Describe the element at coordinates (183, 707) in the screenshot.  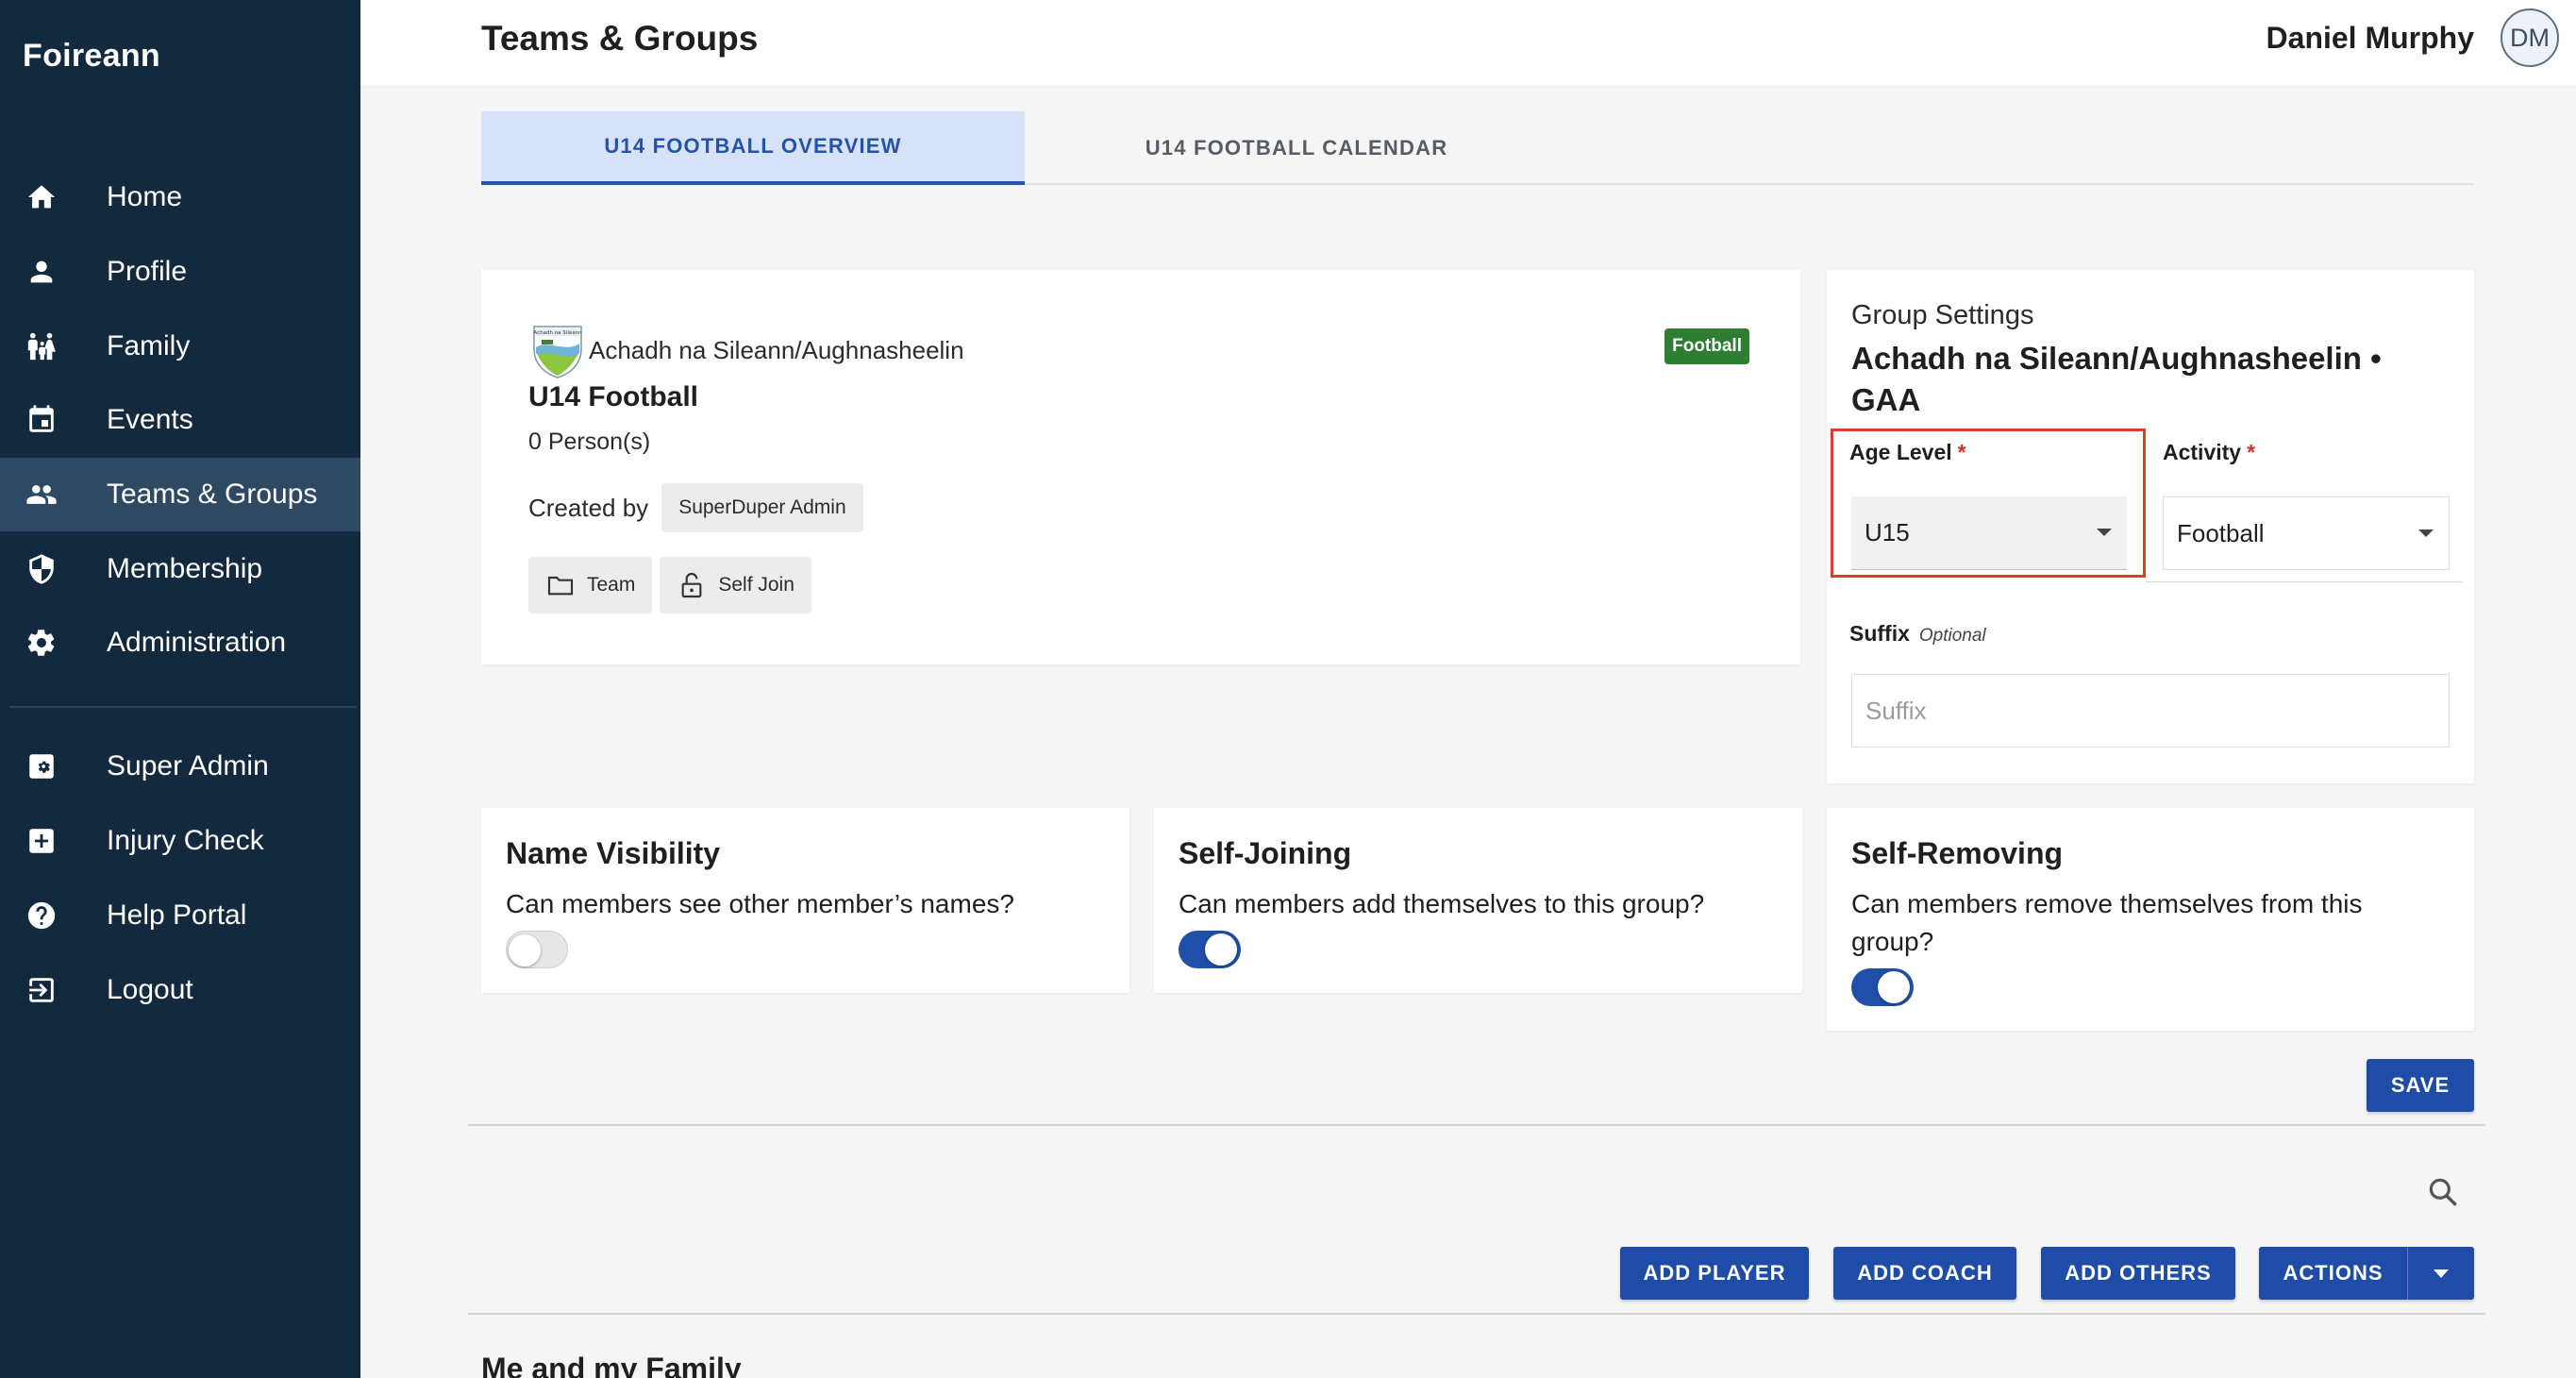
I see `sidebar-divider` at that location.